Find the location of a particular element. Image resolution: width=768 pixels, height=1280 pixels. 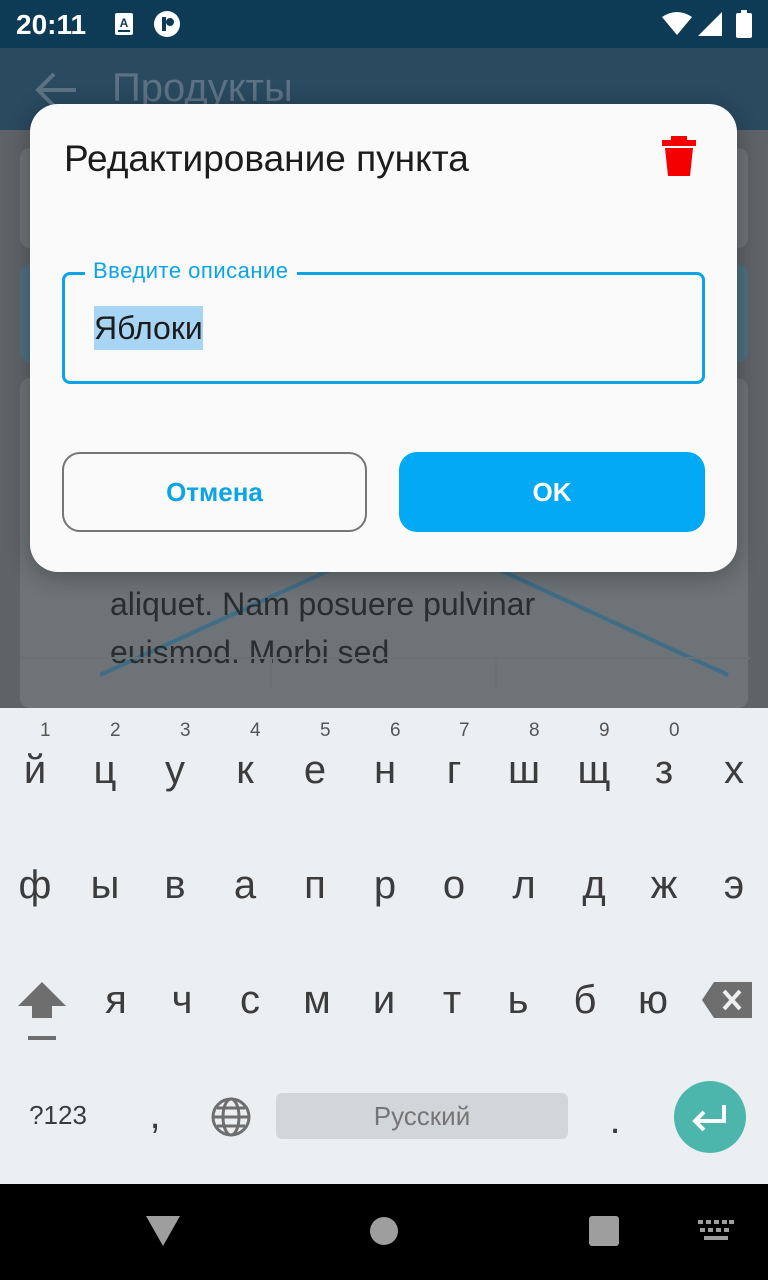

key: у3 is located at coordinates (175, 756).